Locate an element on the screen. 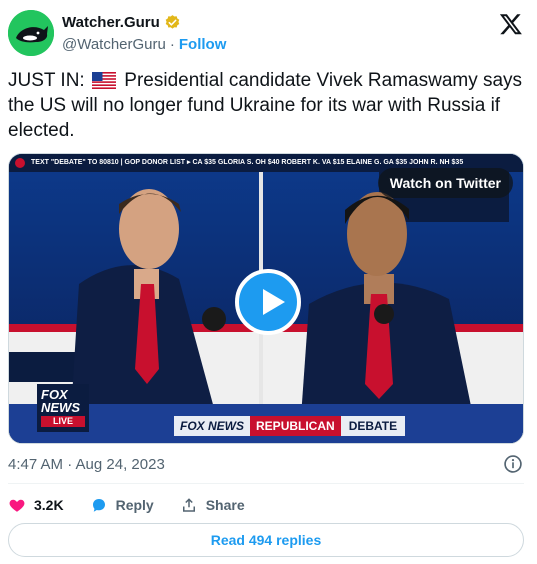 The image size is (537, 564). share-button: Share is located at coordinates (212, 505).